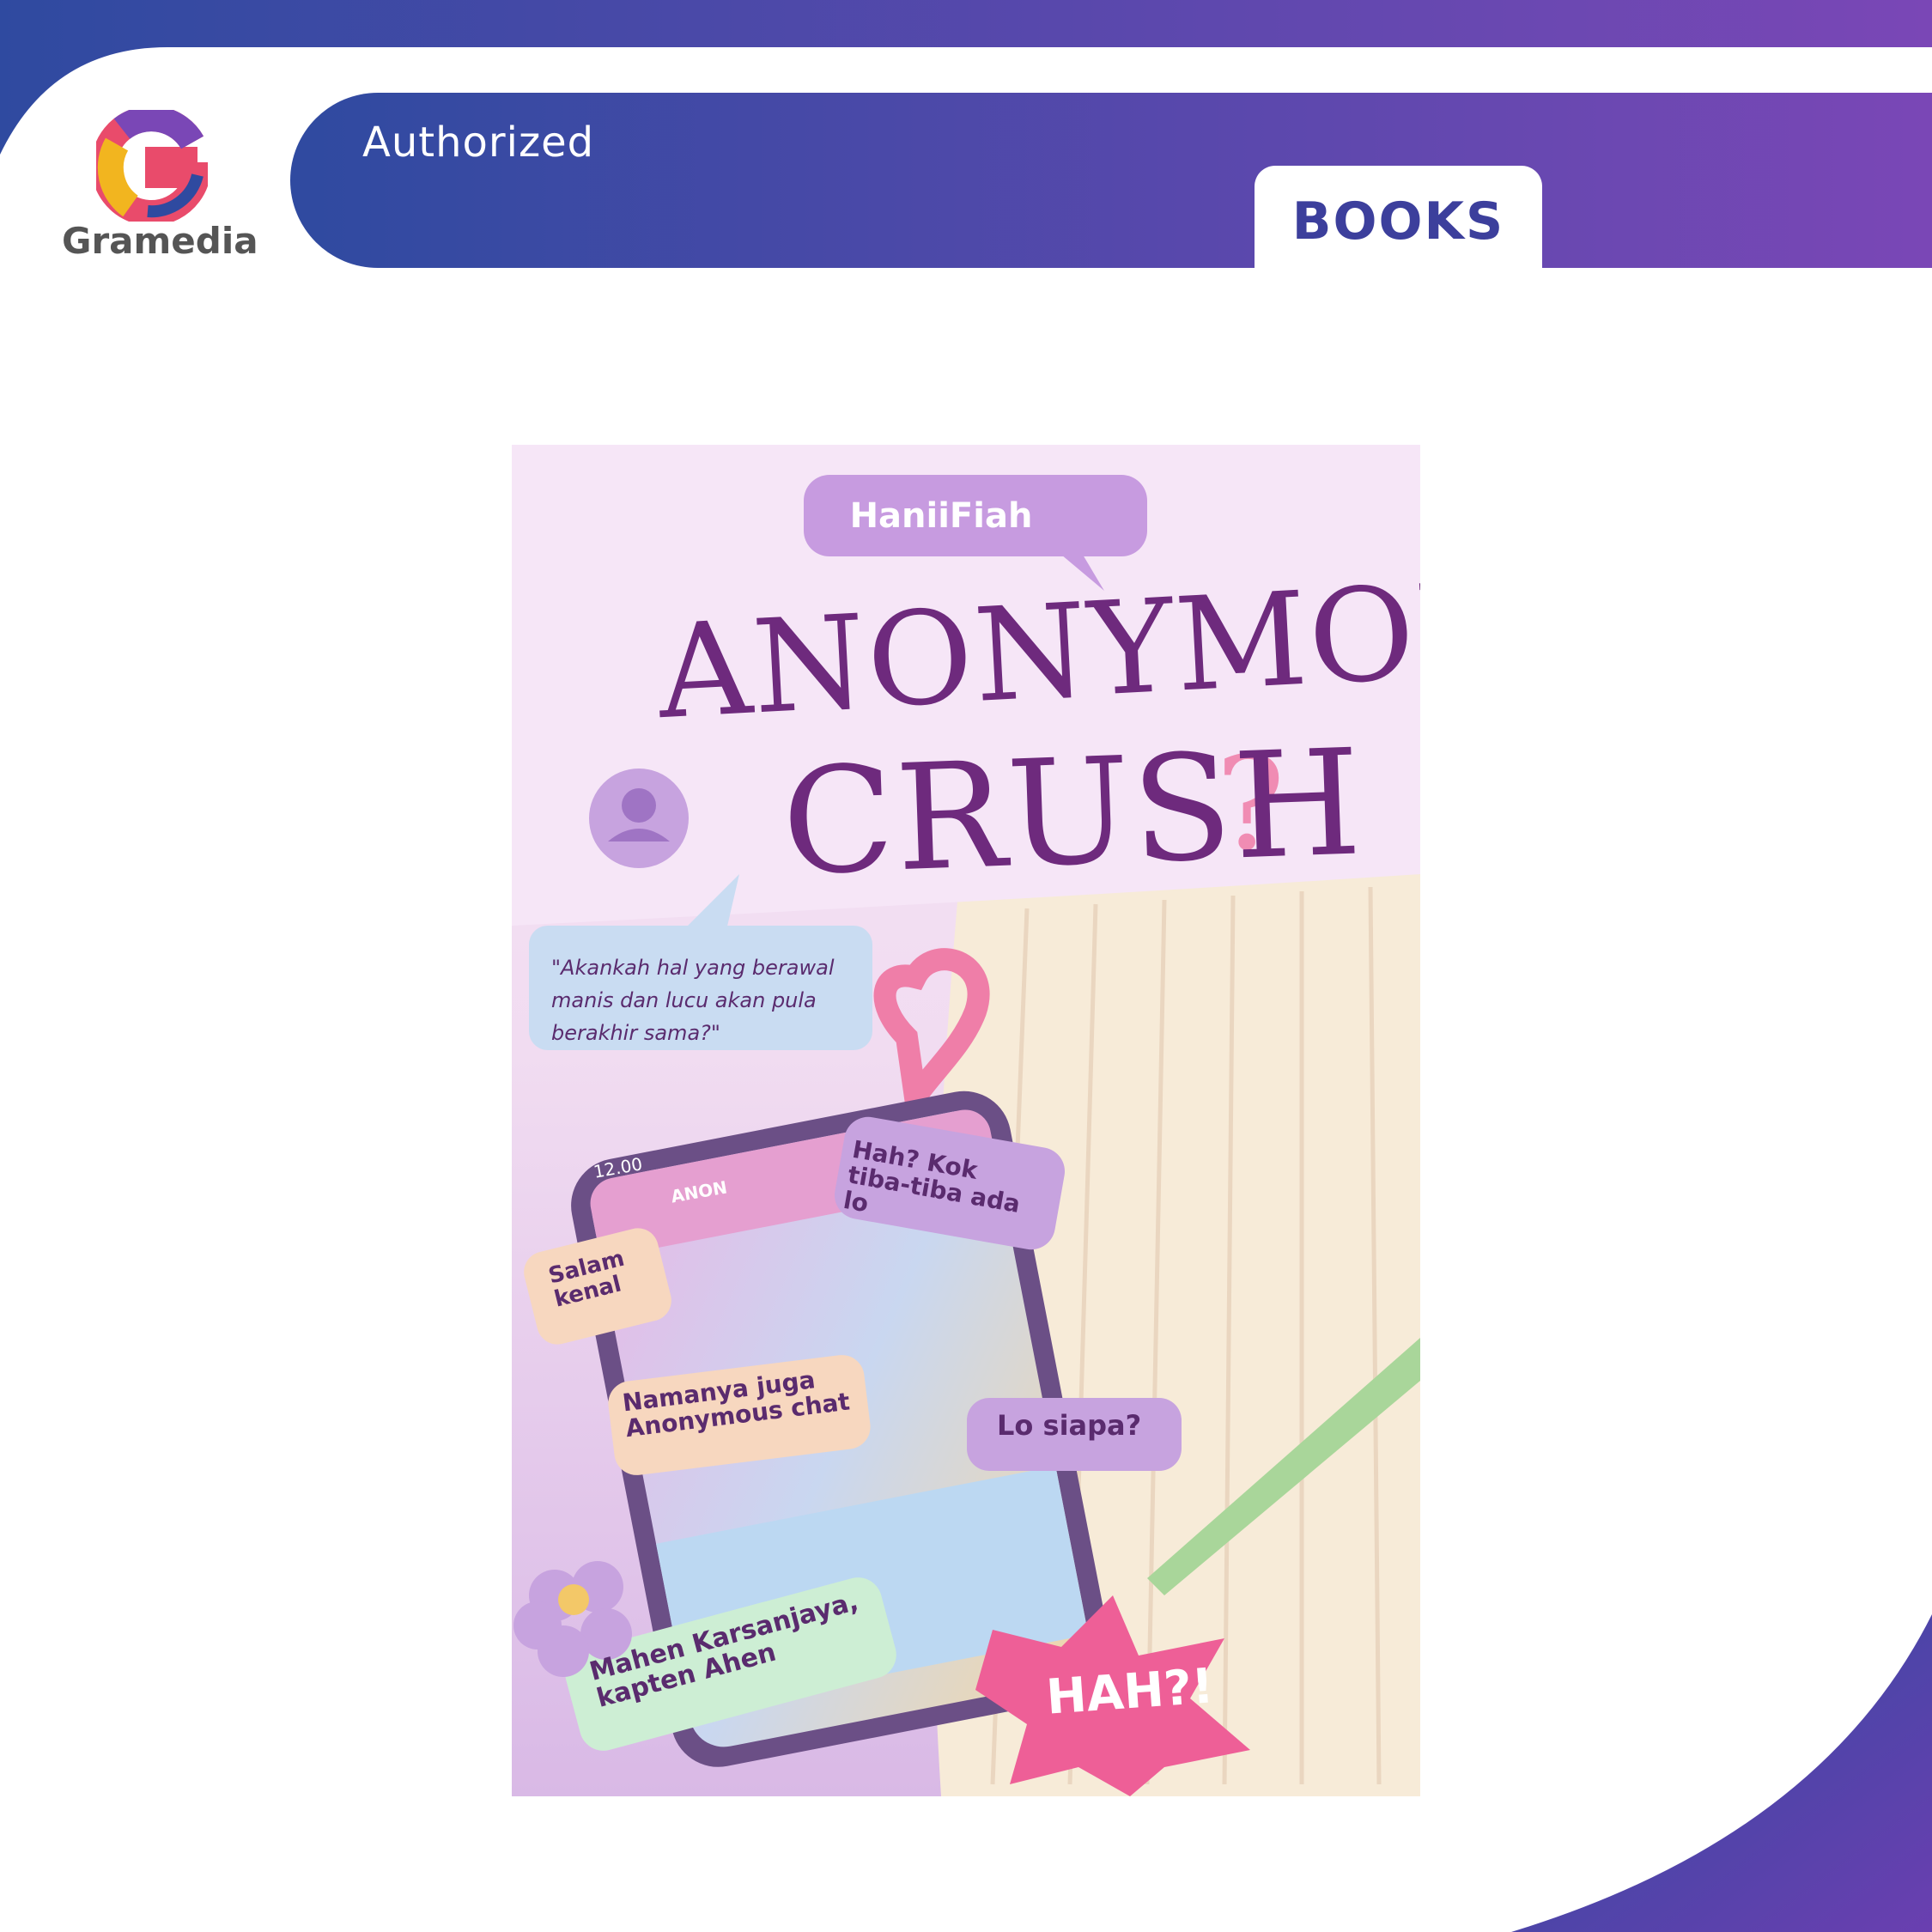 This screenshot has height=1932, width=1932. Describe the element at coordinates (941, 516) in the screenshot. I see `cover-author: HaniiFiah` at that location.